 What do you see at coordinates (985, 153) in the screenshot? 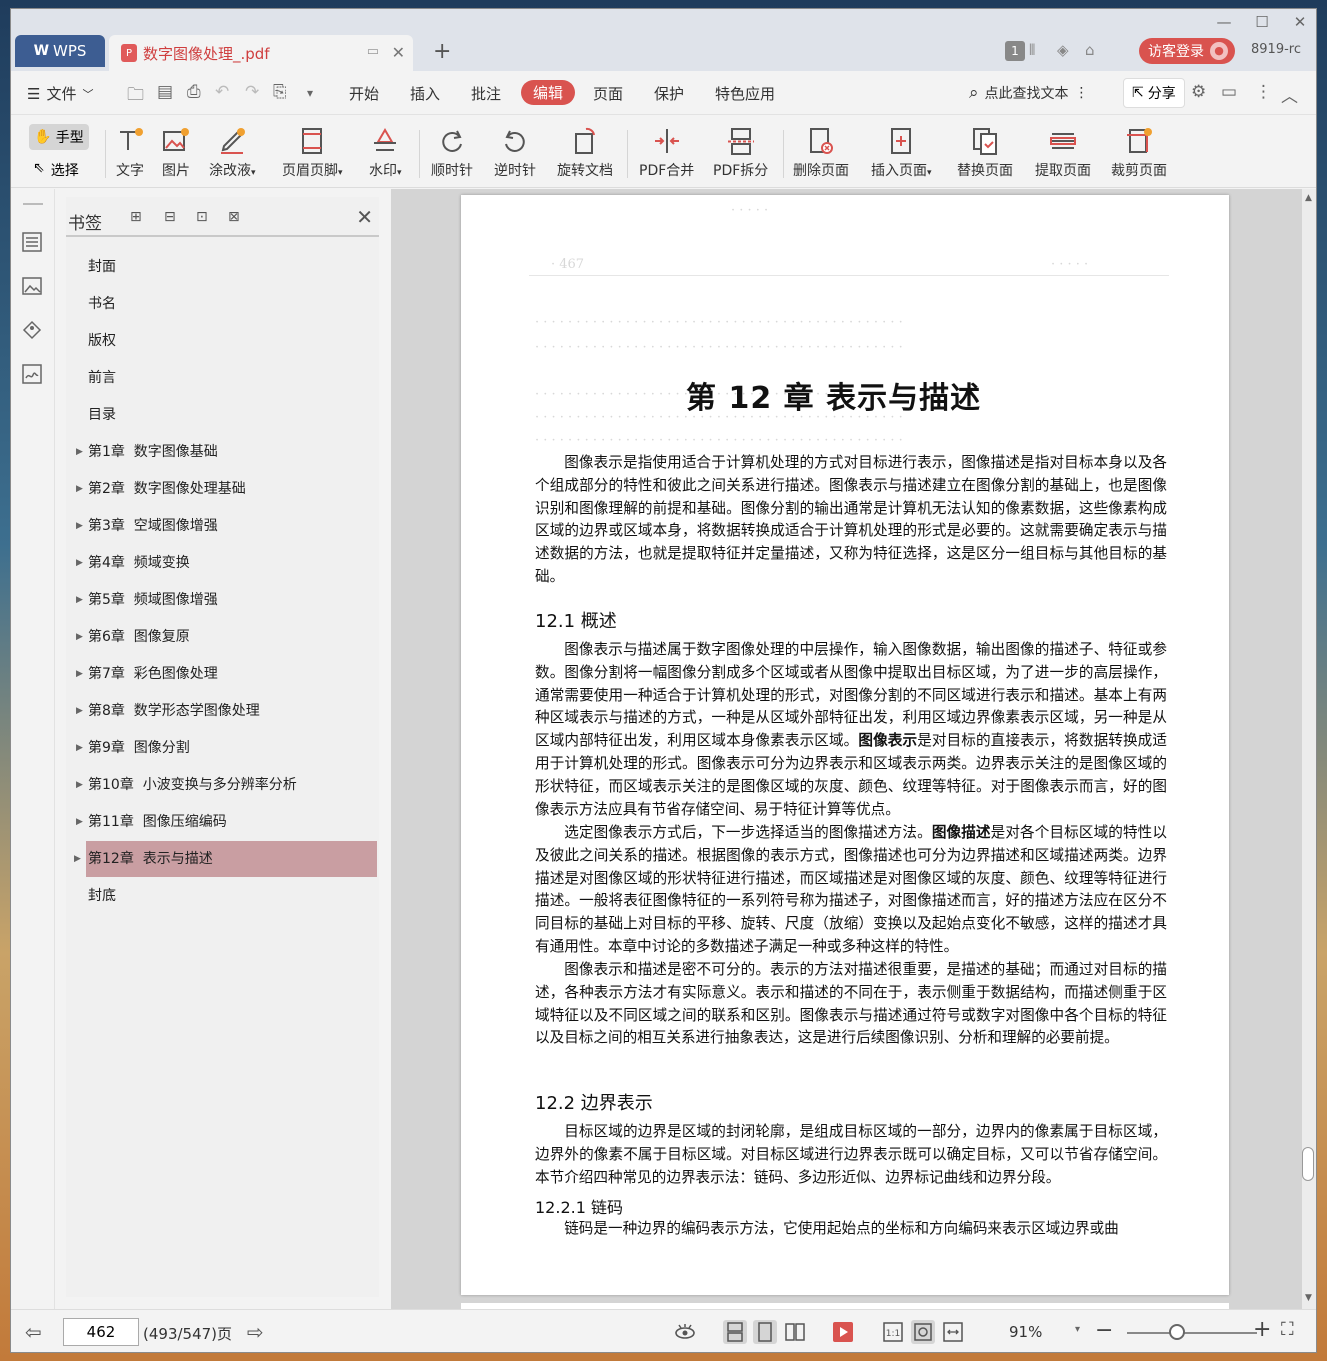
I see `replace-page-button: 替换页面` at bounding box center [985, 153].